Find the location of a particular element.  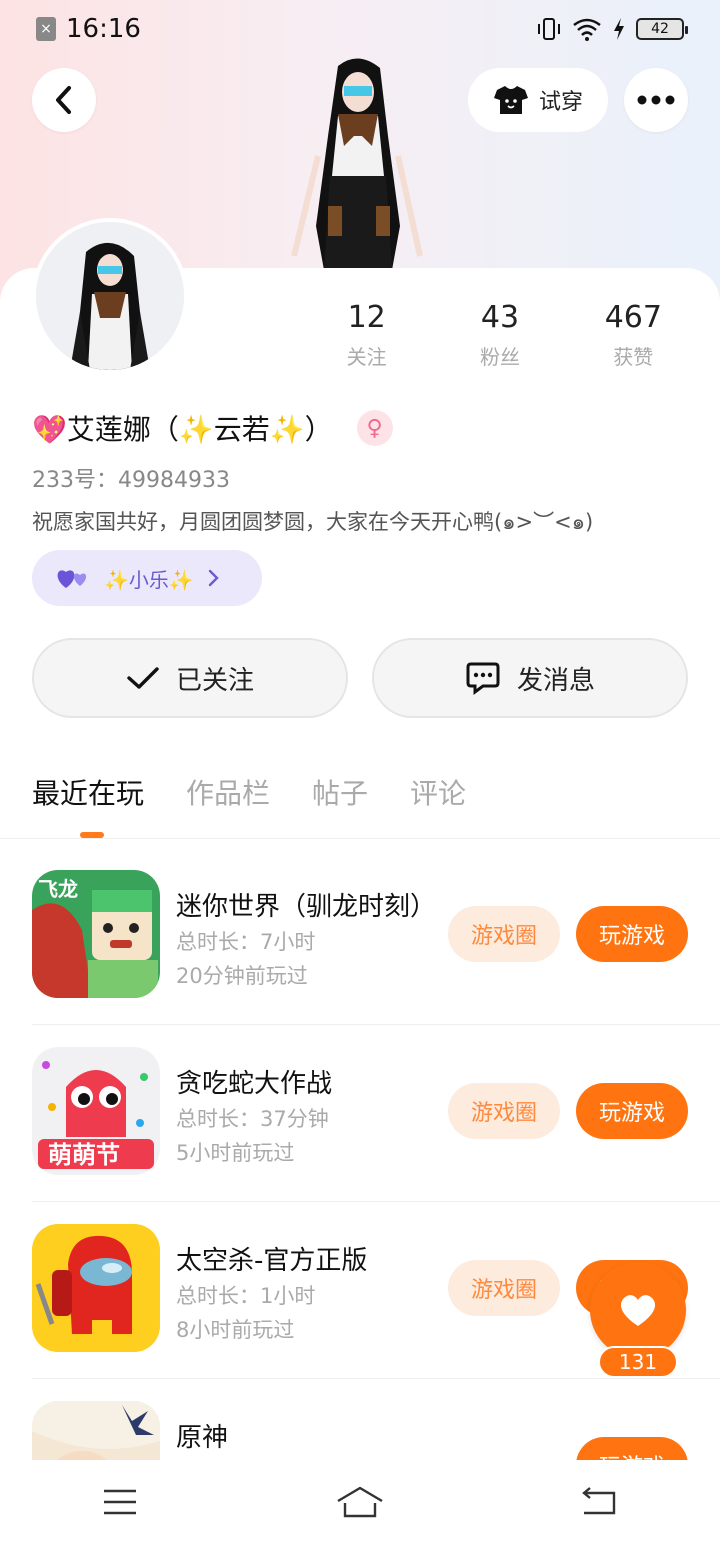

avatar-image is located at coordinates (110, 296).